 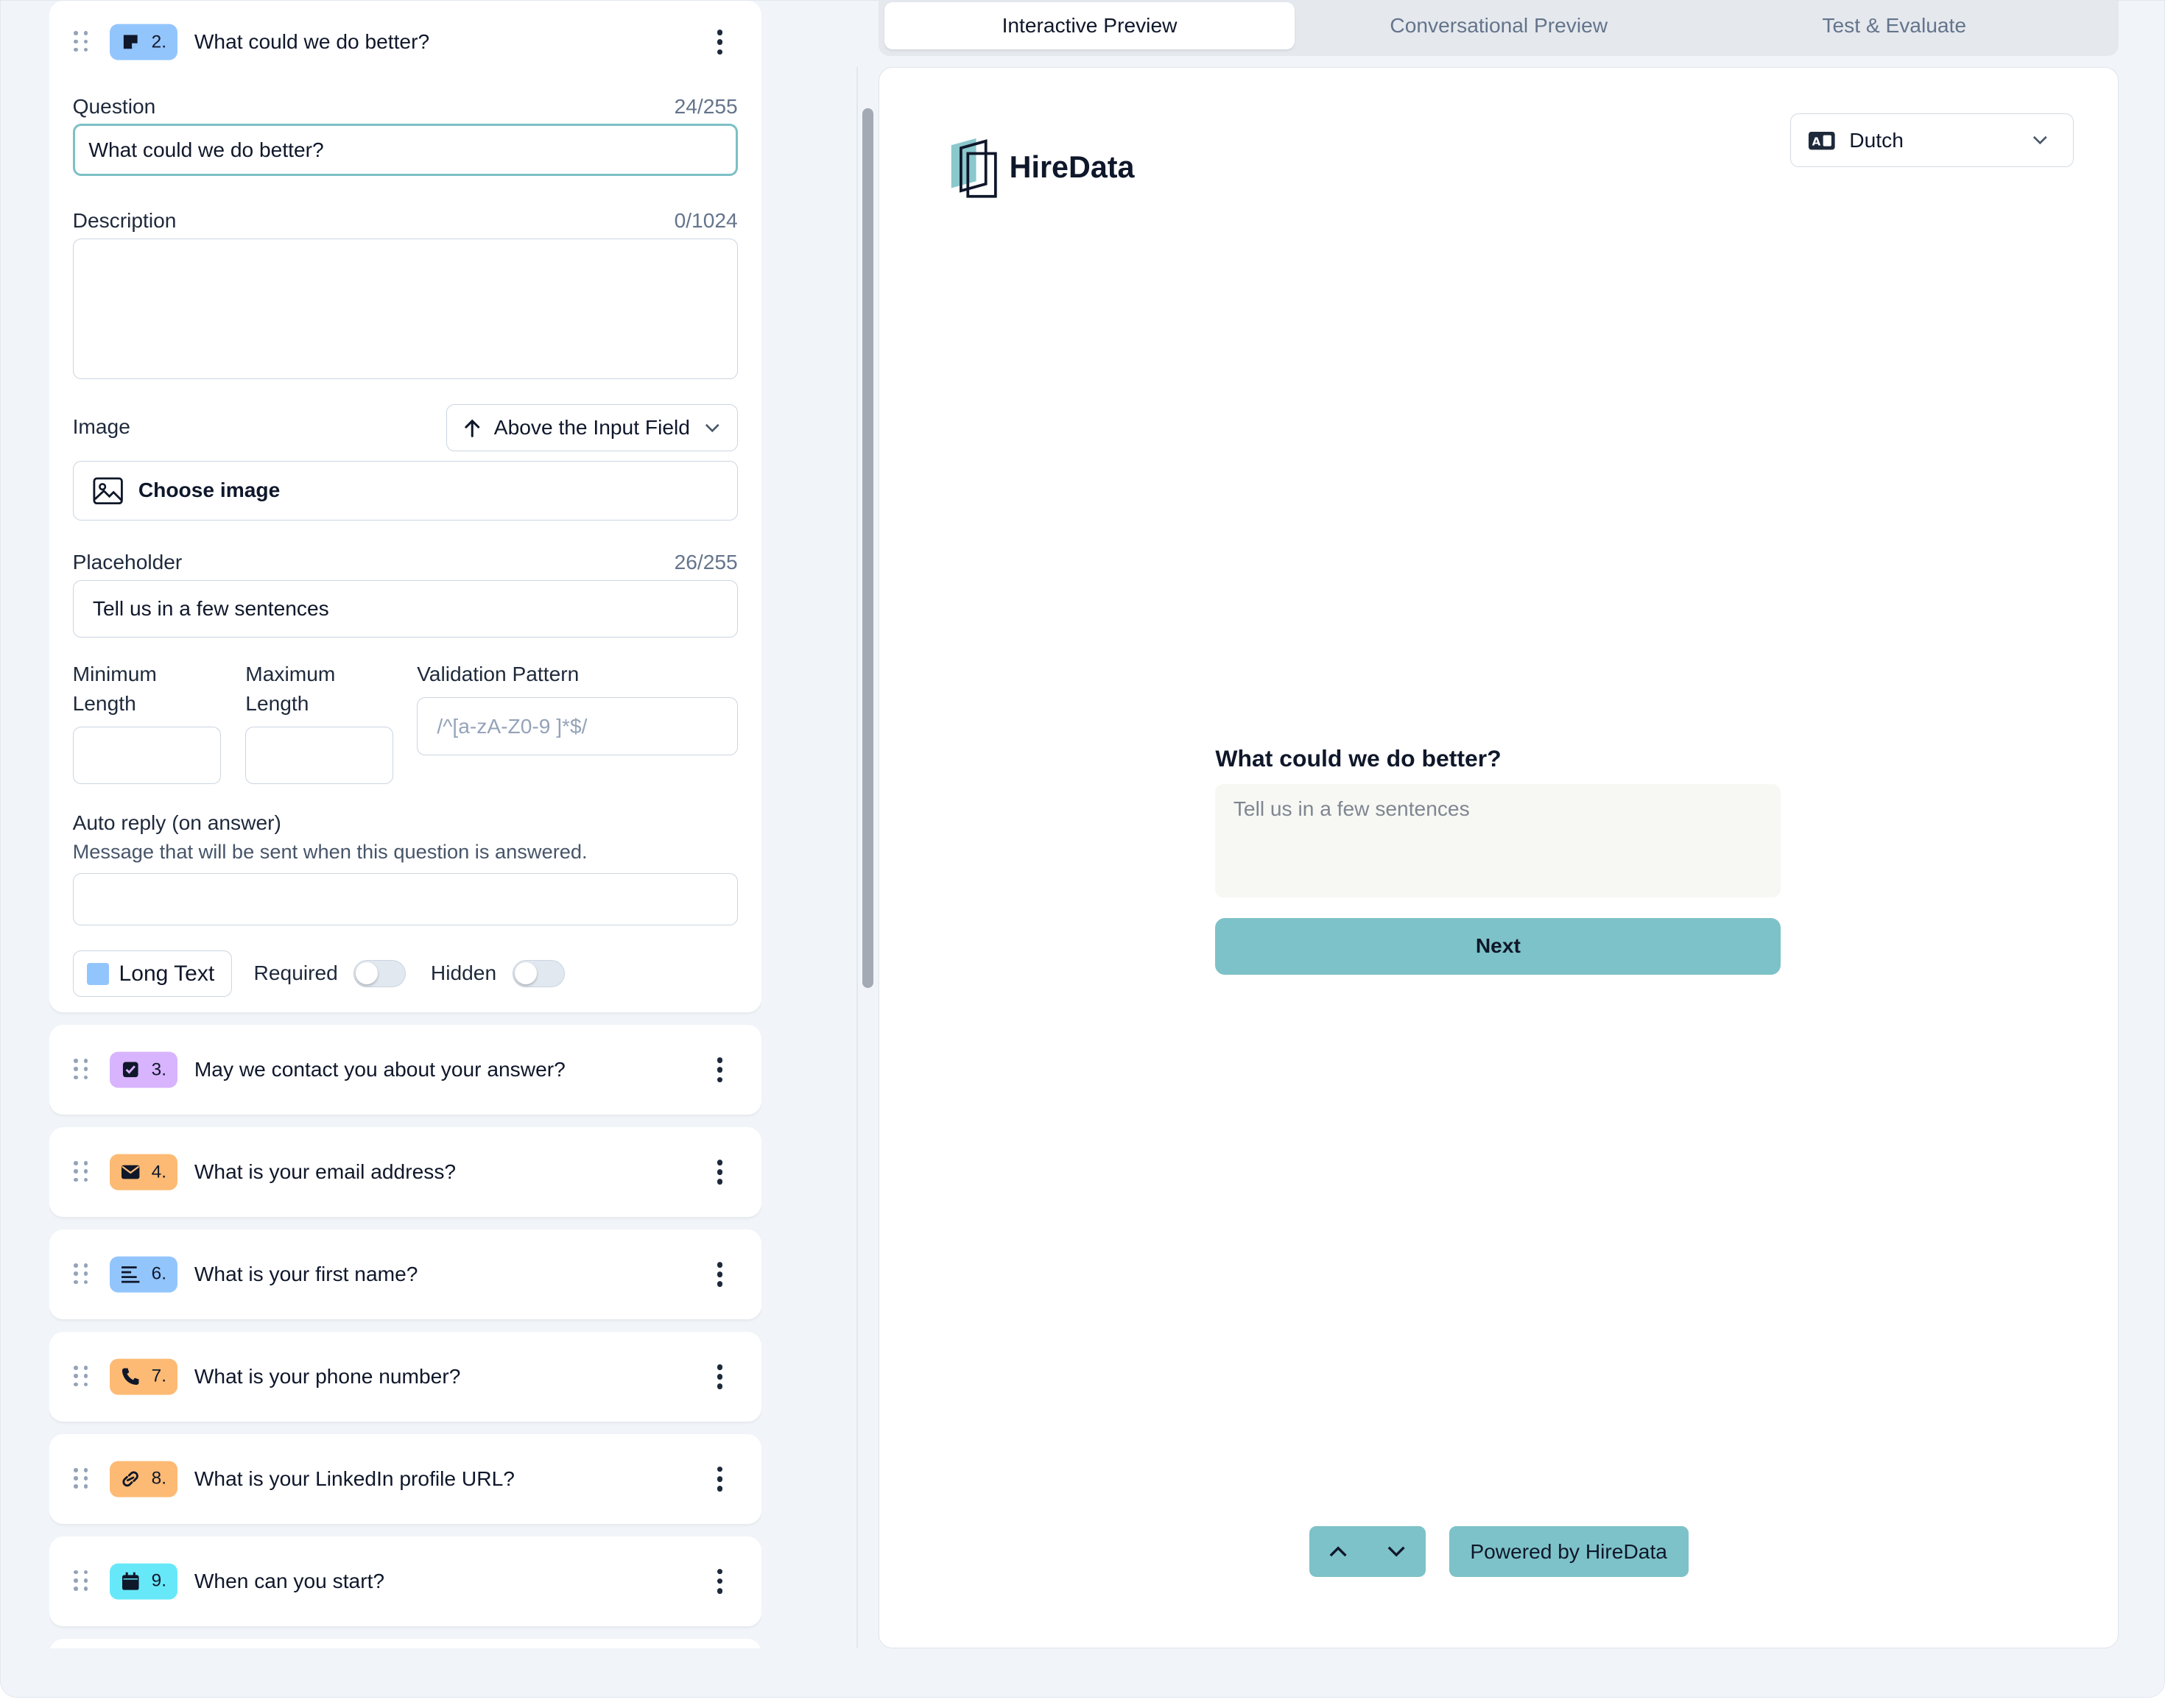 I want to click on required-label: Required, so click(x=295, y=972).